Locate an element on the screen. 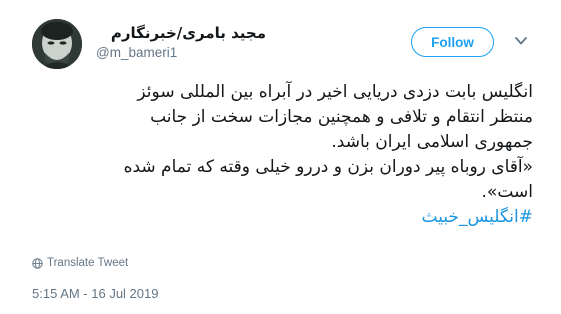  avatar-image is located at coordinates (57, 44).